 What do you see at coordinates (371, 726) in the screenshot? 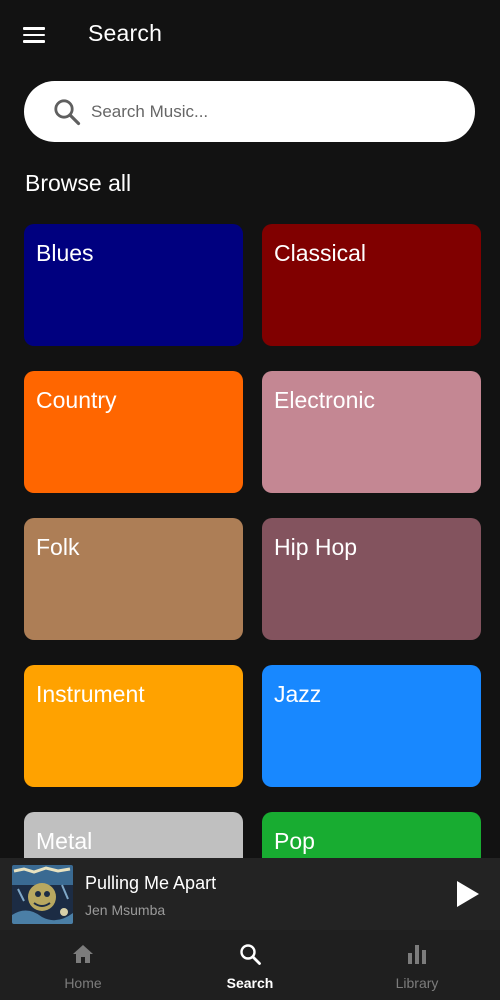
I see `genre-tile-jazz: Jazz` at bounding box center [371, 726].